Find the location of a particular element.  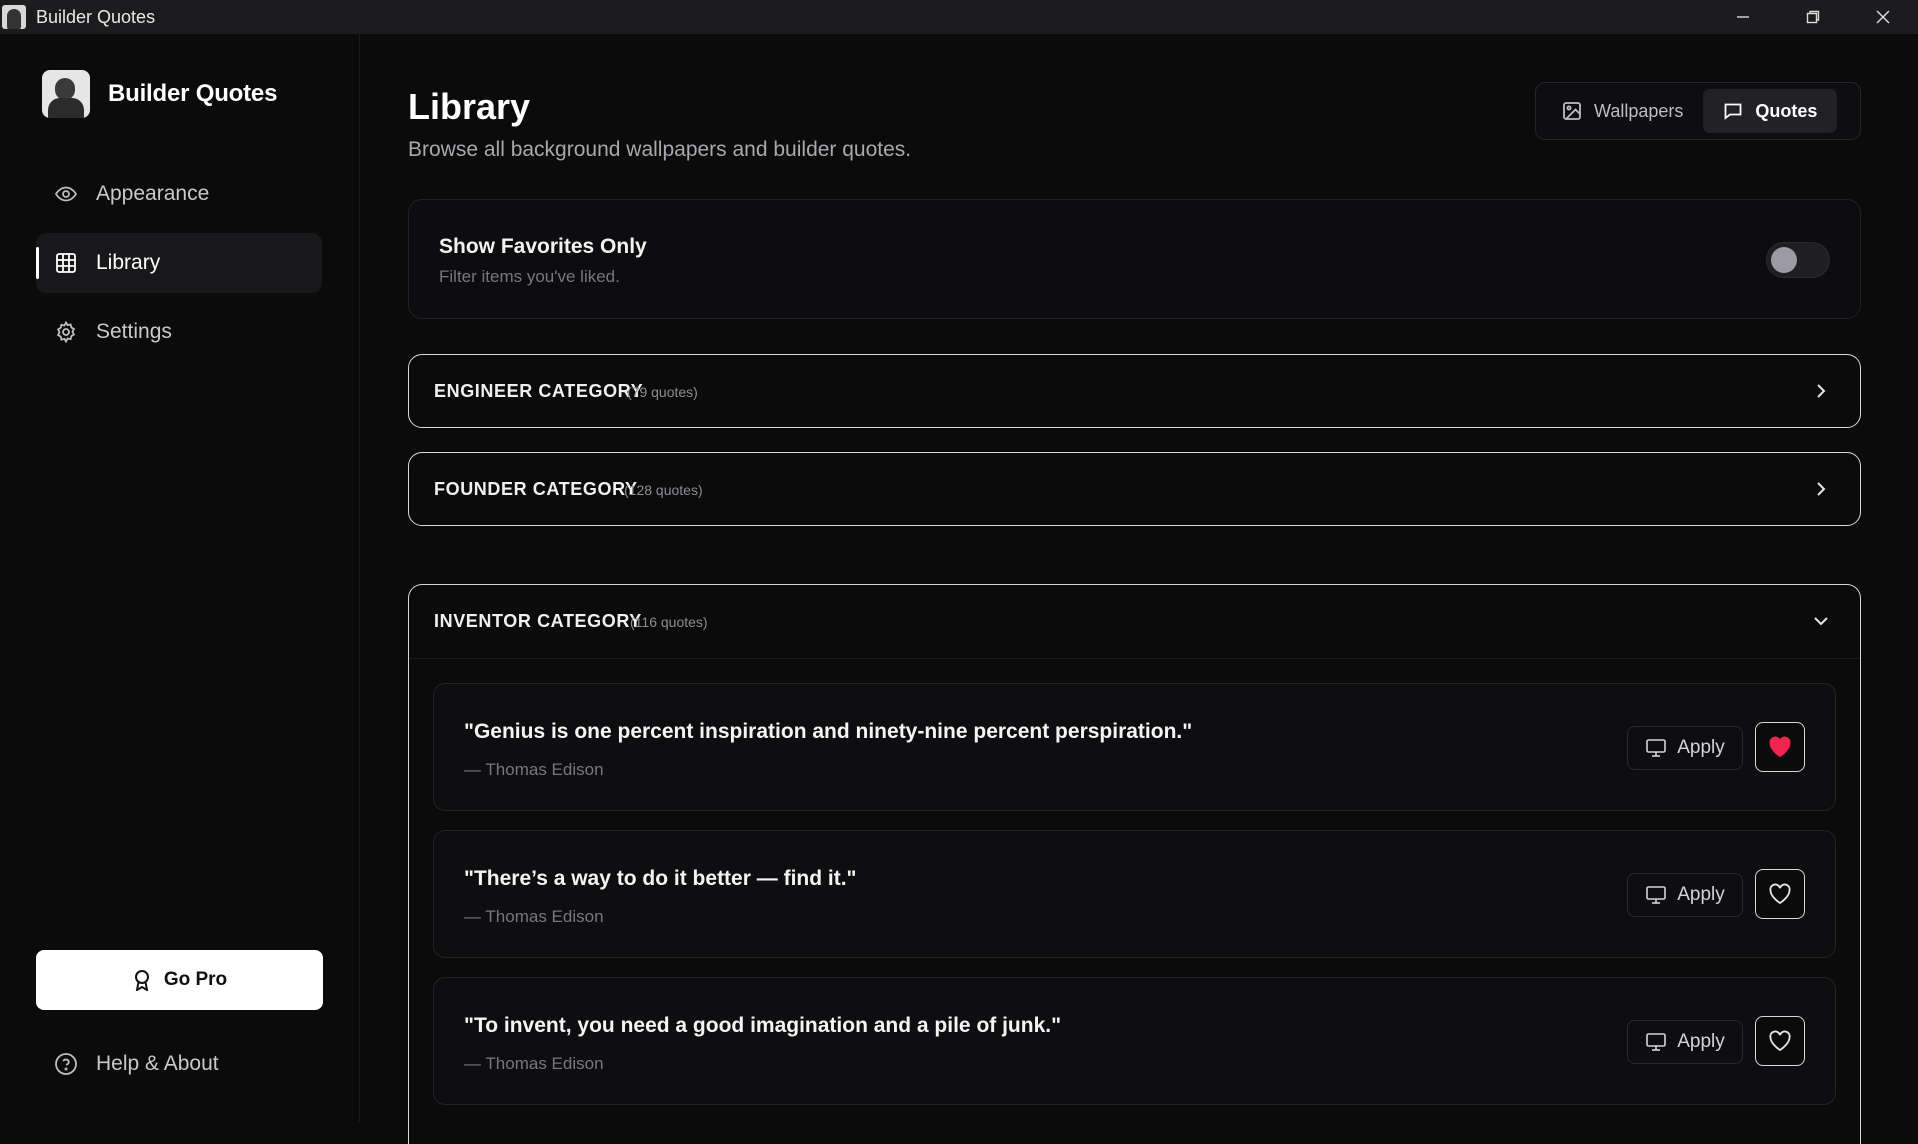

title-bar: Builder Quotes is located at coordinates (959, 17).